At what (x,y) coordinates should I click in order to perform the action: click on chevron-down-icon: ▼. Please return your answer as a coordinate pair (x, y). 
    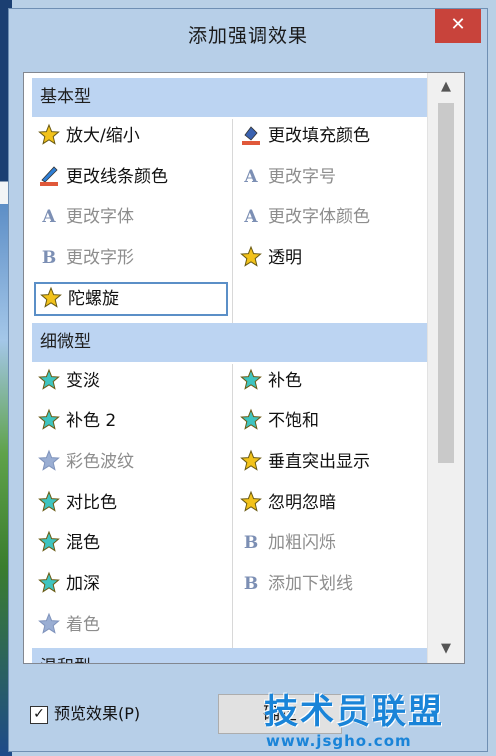
    Looking at the image, I should click on (446, 648).